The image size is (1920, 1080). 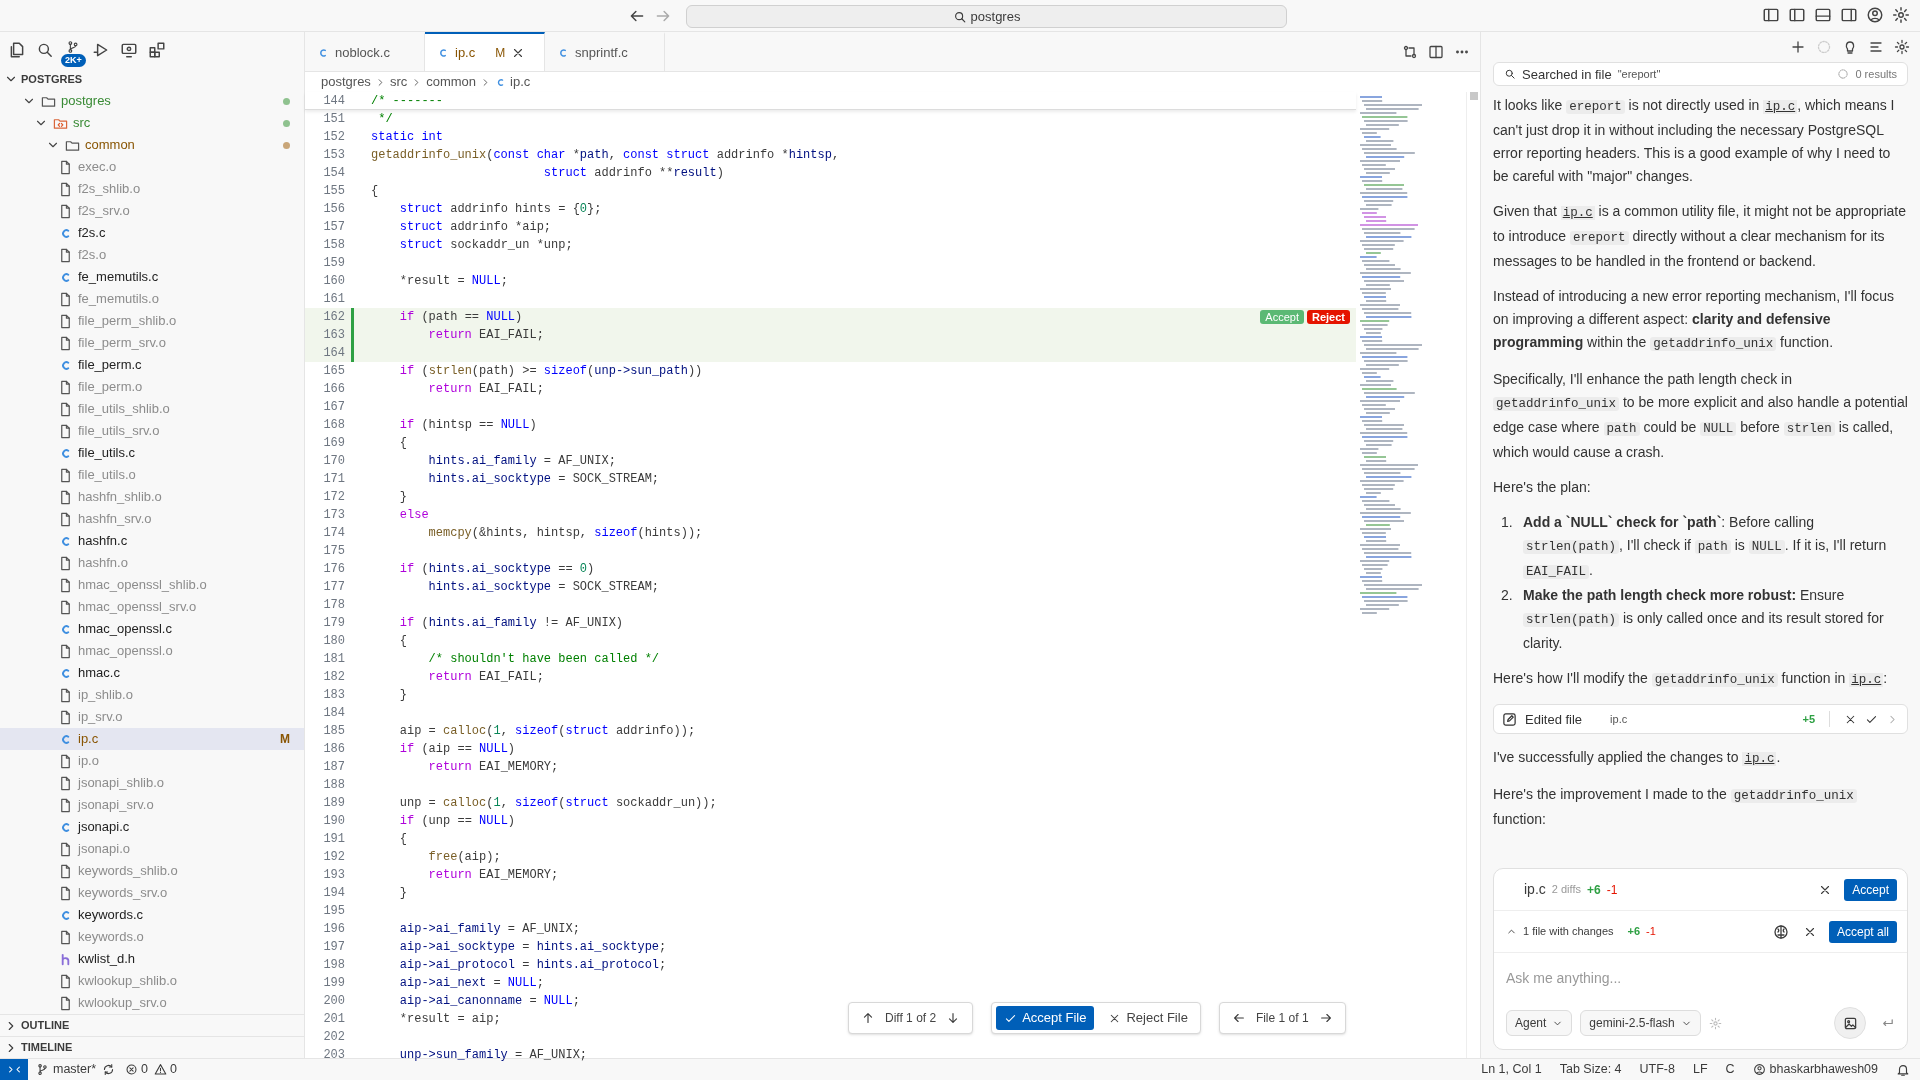 What do you see at coordinates (986, 16) in the screenshot?
I see `command-search-field: postgres` at bounding box center [986, 16].